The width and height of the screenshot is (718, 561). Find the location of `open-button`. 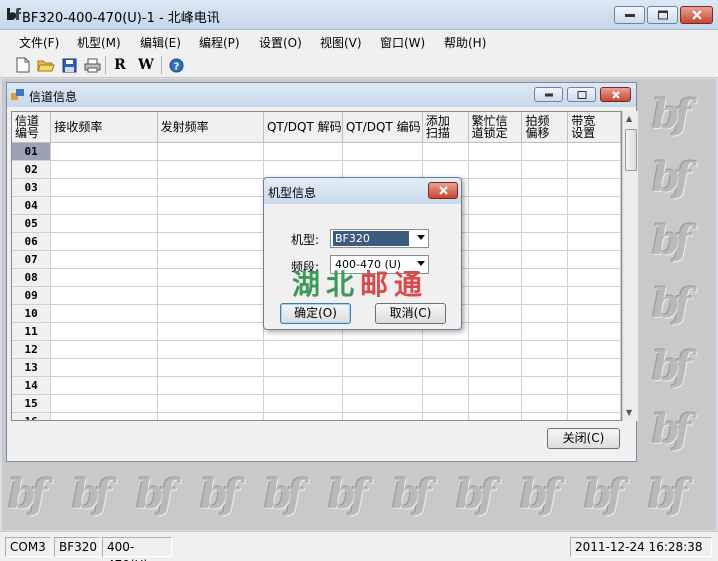

open-button is located at coordinates (46, 65).